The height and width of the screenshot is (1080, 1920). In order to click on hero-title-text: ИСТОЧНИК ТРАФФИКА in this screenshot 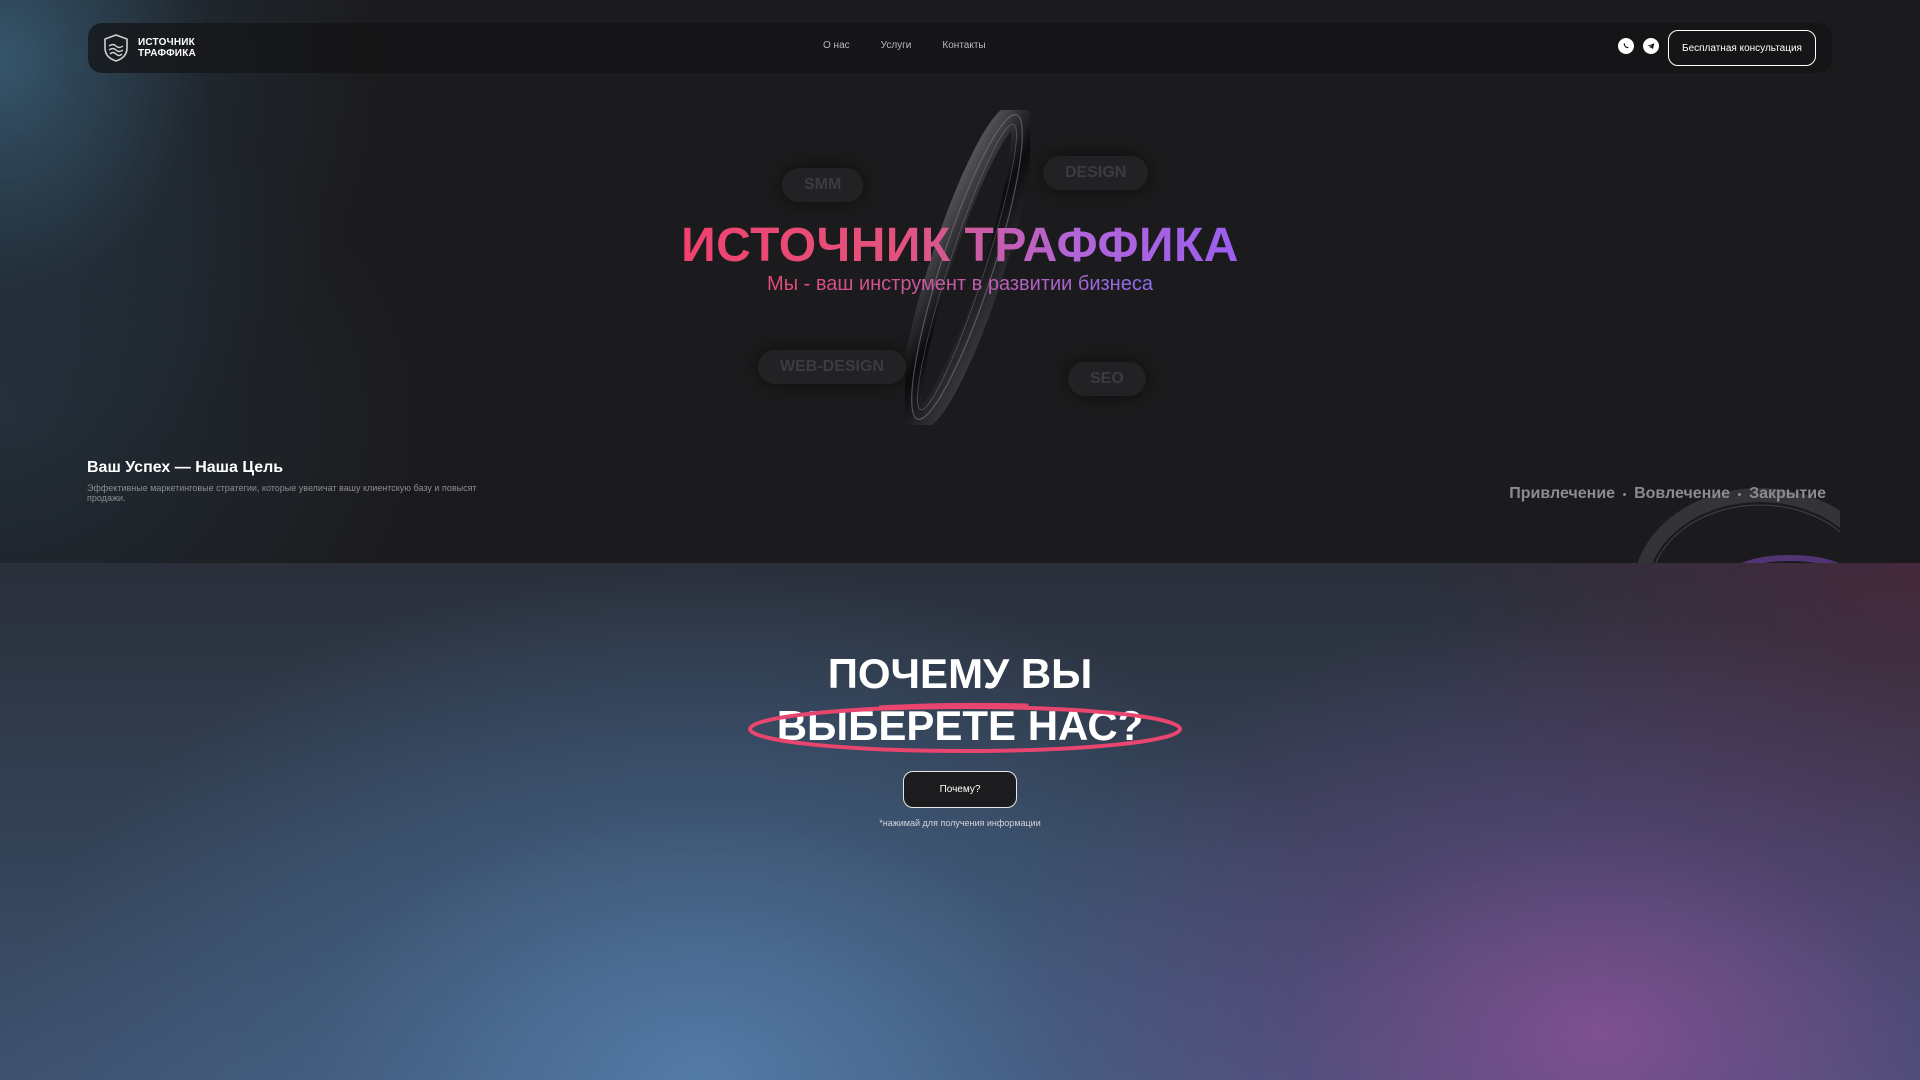, I will do `click(960, 245)`.